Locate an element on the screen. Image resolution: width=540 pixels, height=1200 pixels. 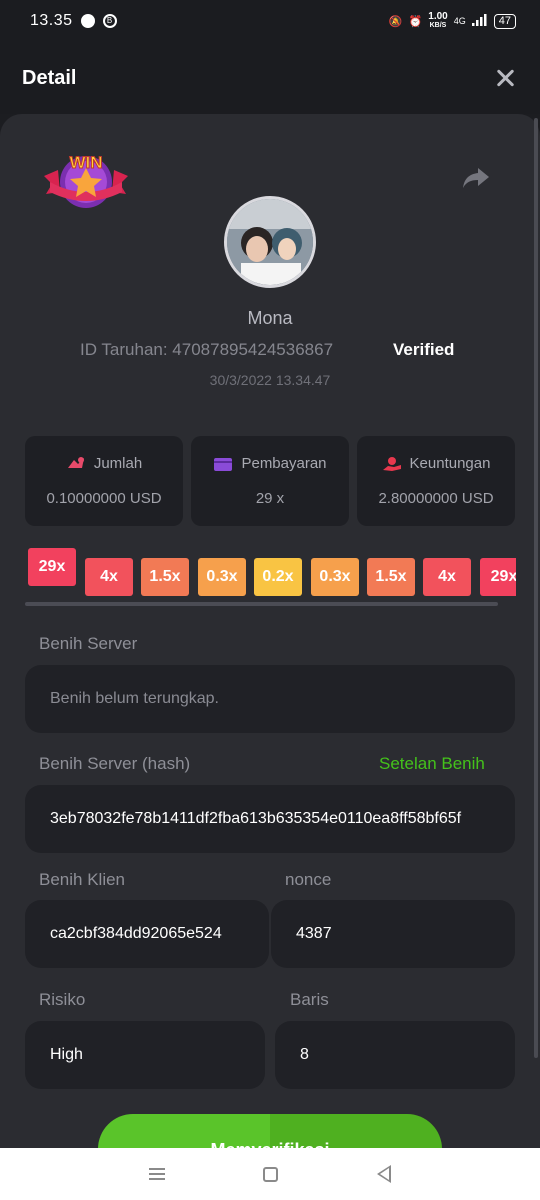
server-seed-field: Benih belum terungkap. is located at coordinates (270, 699).